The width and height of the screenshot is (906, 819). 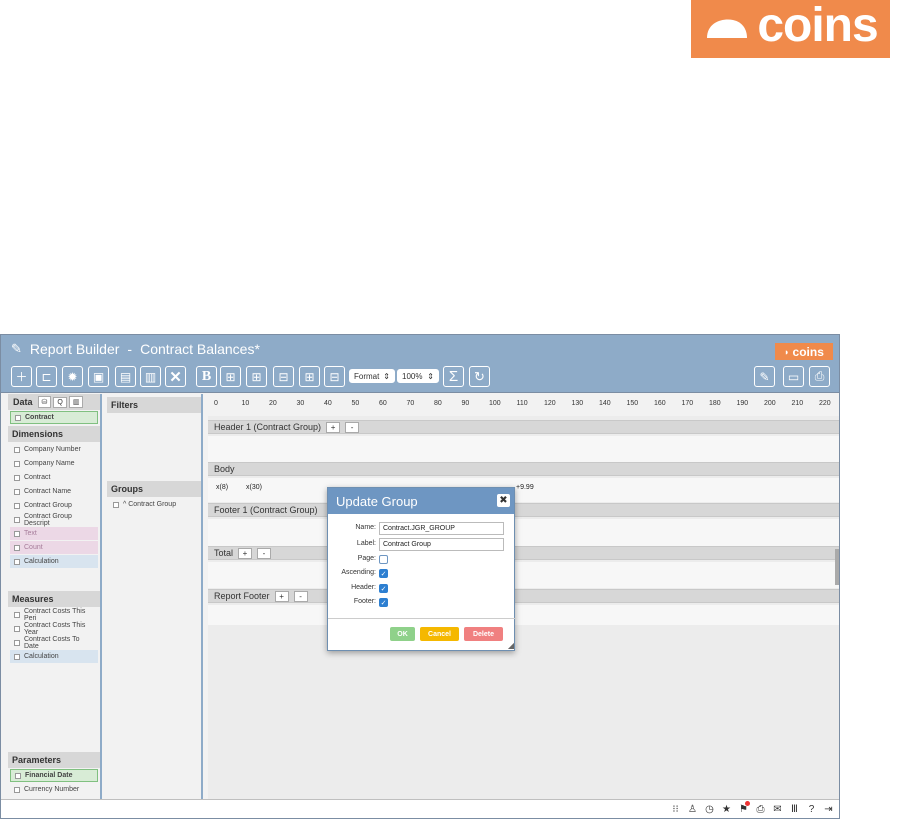 What do you see at coordinates (224, 469) in the screenshot?
I see `band-label: Body` at bounding box center [224, 469].